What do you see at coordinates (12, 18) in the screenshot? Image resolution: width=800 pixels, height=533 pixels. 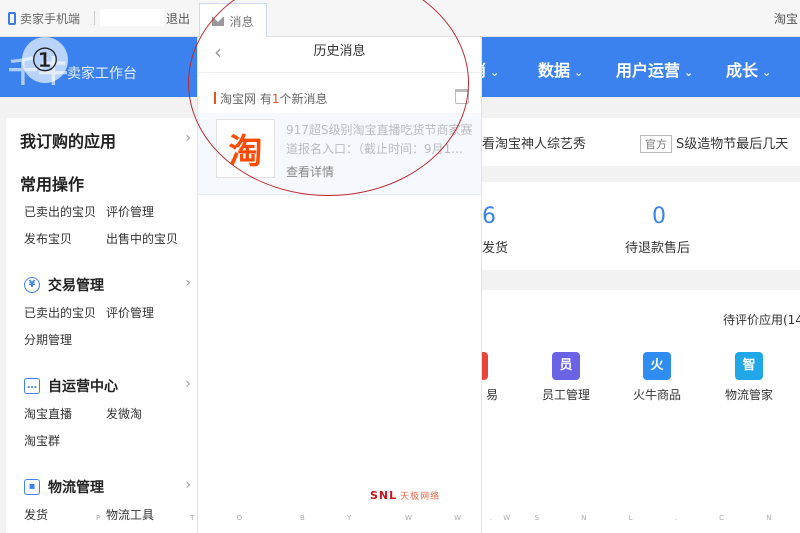 I see `phone-icon` at bounding box center [12, 18].